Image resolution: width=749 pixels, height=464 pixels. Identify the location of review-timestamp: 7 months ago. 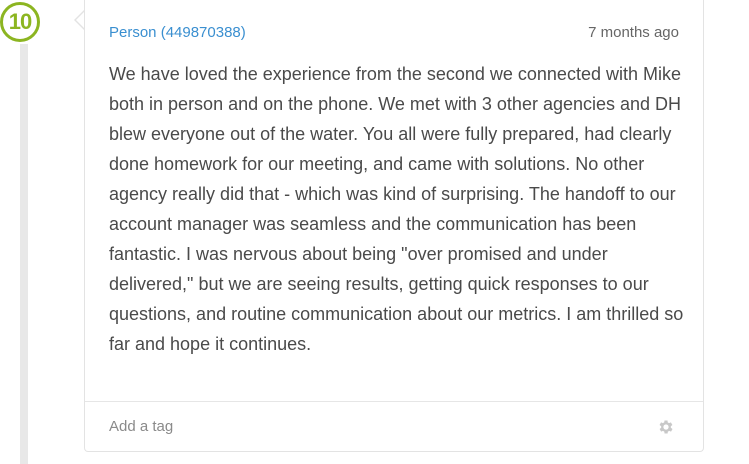
(633, 32).